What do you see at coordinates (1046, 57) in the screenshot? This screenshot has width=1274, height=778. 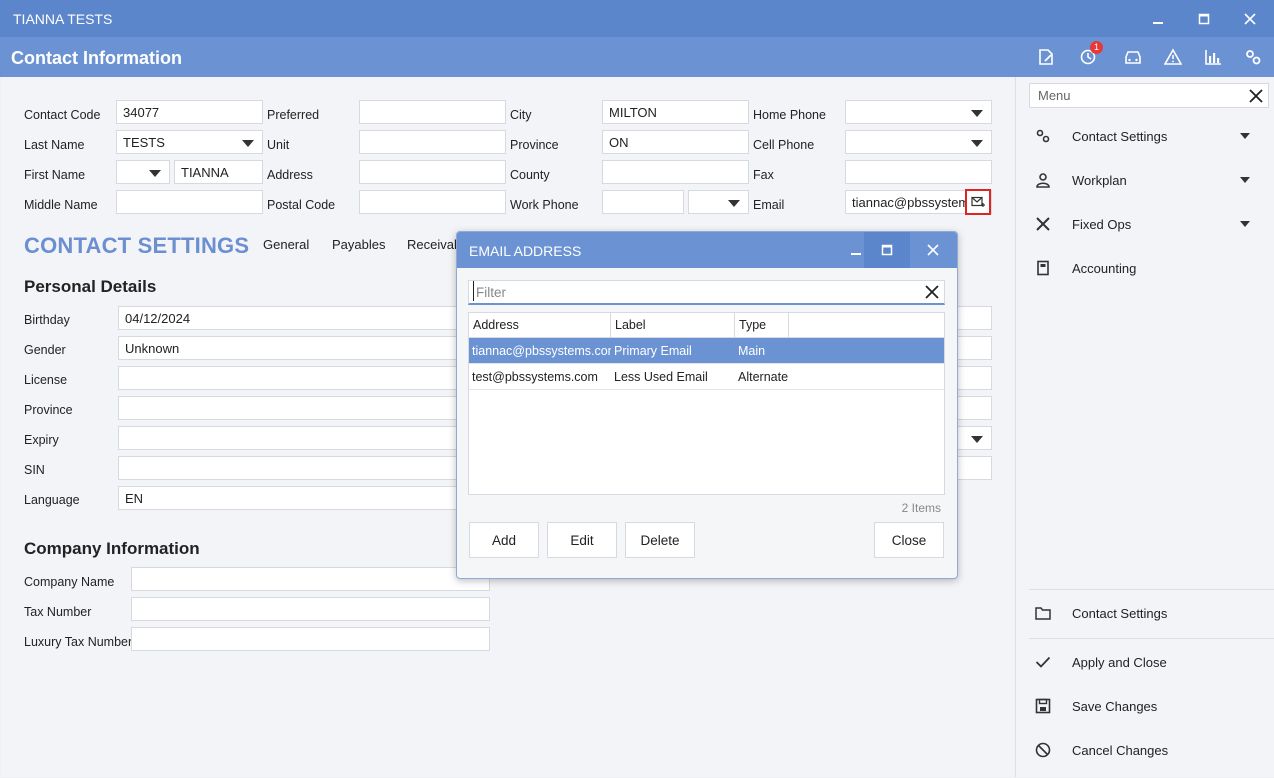 I see `edit-doc-button` at bounding box center [1046, 57].